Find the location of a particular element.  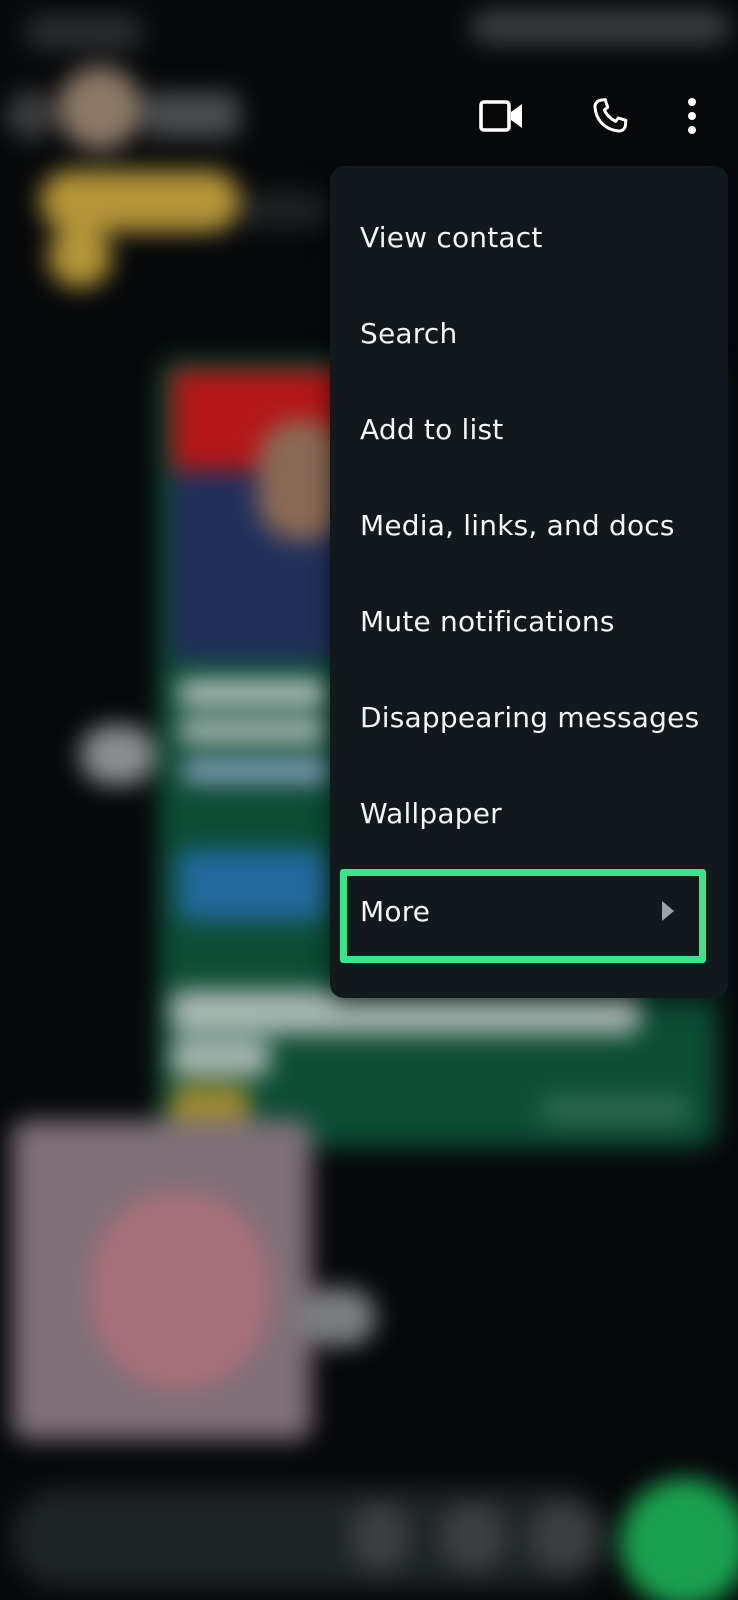

payment-icon is located at coordinates (473, 1537).